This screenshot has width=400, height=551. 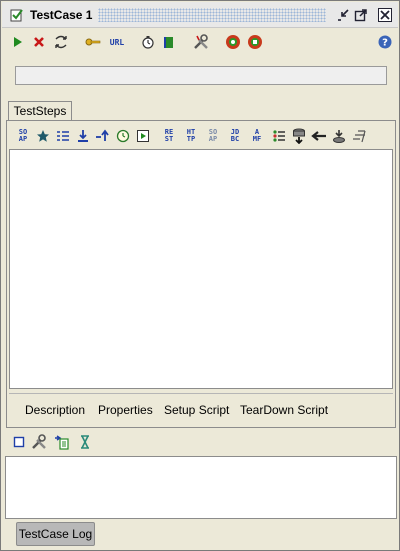 I want to click on timer-icon, so click(x=148, y=42).